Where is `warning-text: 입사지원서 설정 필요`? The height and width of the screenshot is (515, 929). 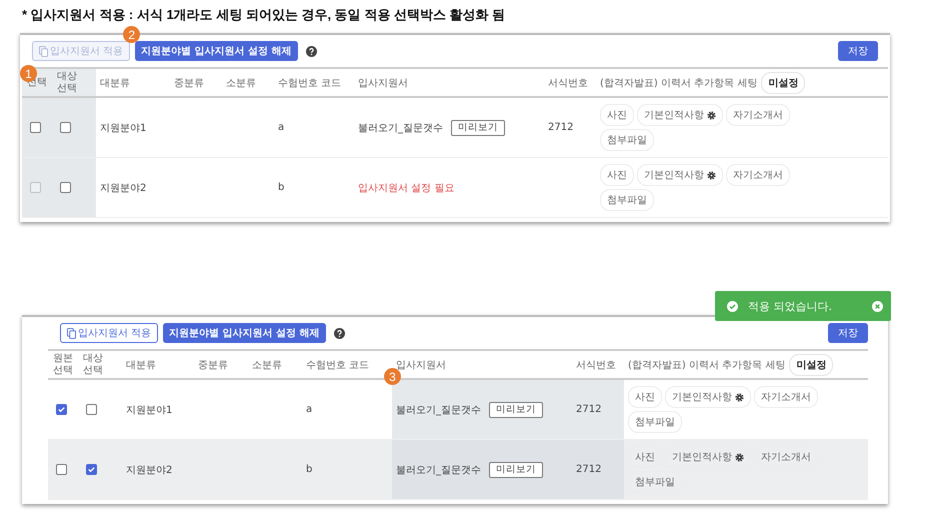 warning-text: 입사지원서 설정 필요 is located at coordinates (406, 188).